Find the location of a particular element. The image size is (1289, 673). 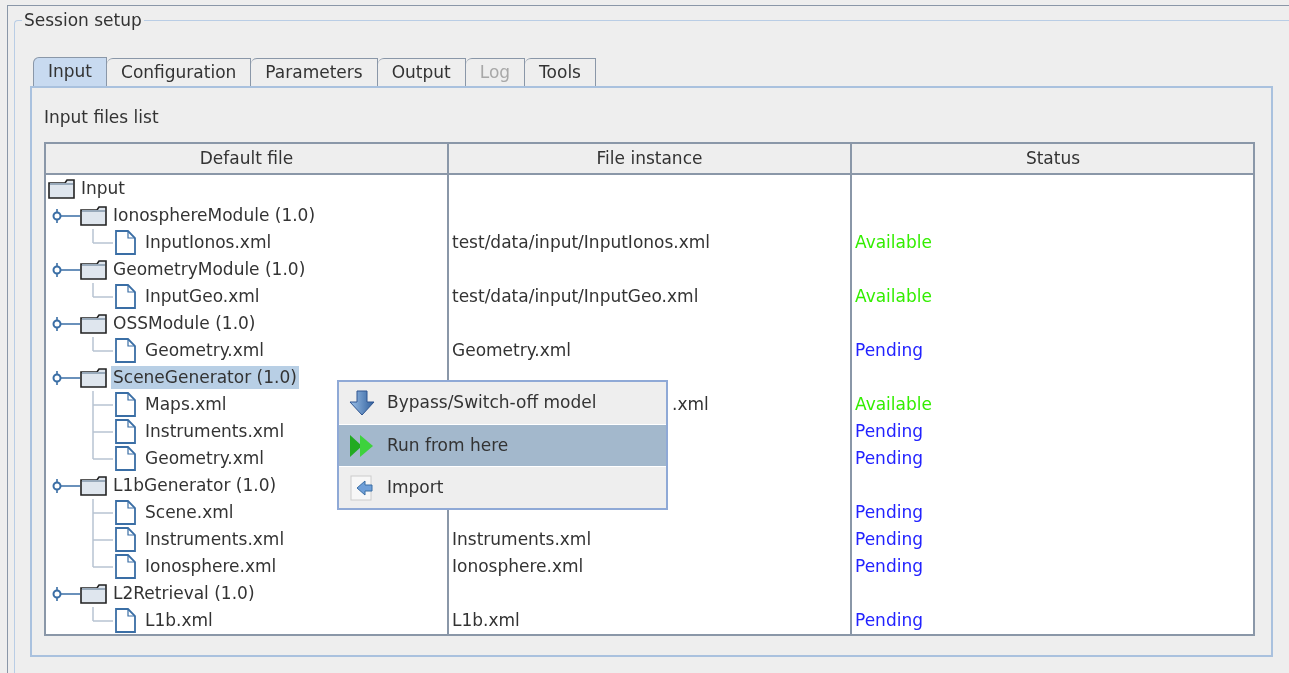

module-label: IonosphereModule (1.0) is located at coordinates (214, 215).